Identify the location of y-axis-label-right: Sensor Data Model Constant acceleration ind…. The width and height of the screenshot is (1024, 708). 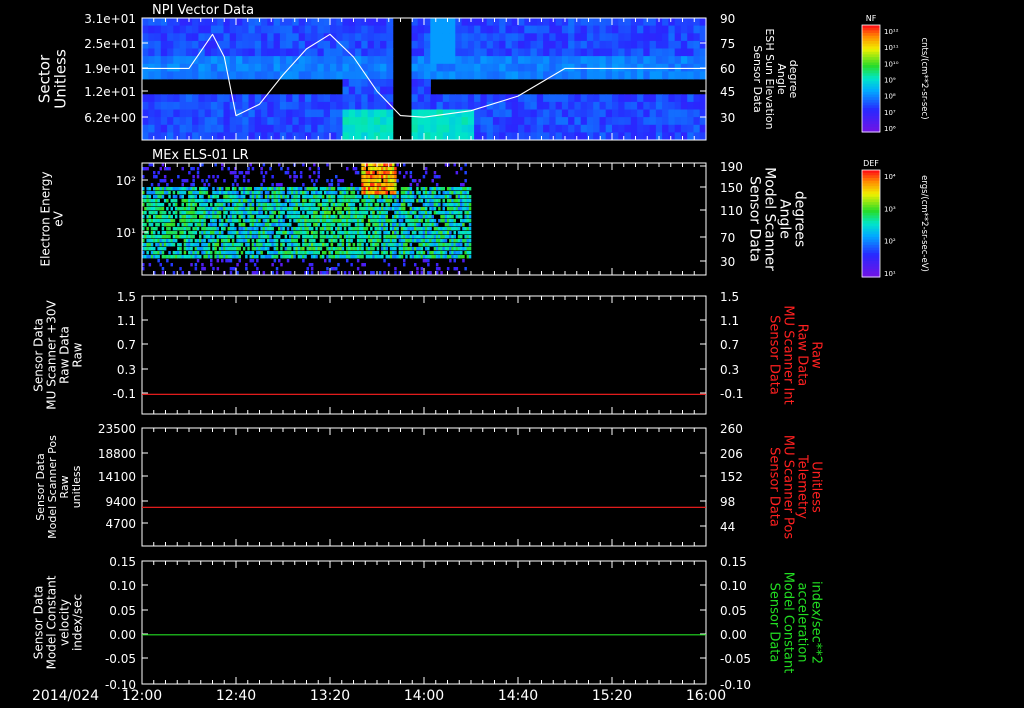
(794, 623).